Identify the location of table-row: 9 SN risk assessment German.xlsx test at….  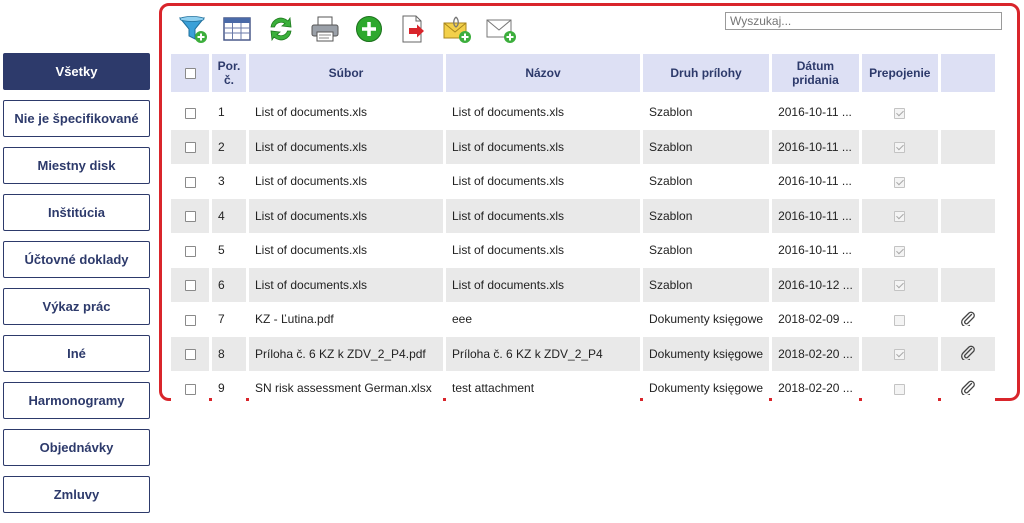
(583, 388).